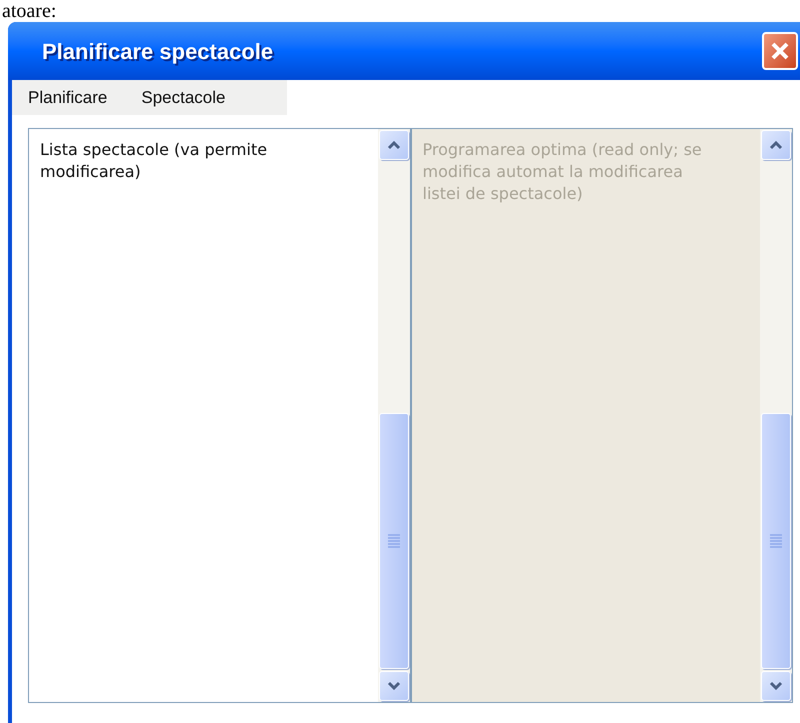 This screenshot has width=800, height=723. What do you see at coordinates (154, 161) in the screenshot?
I see `text-area-content: Lista spectacole (va permite modificarea)` at bounding box center [154, 161].